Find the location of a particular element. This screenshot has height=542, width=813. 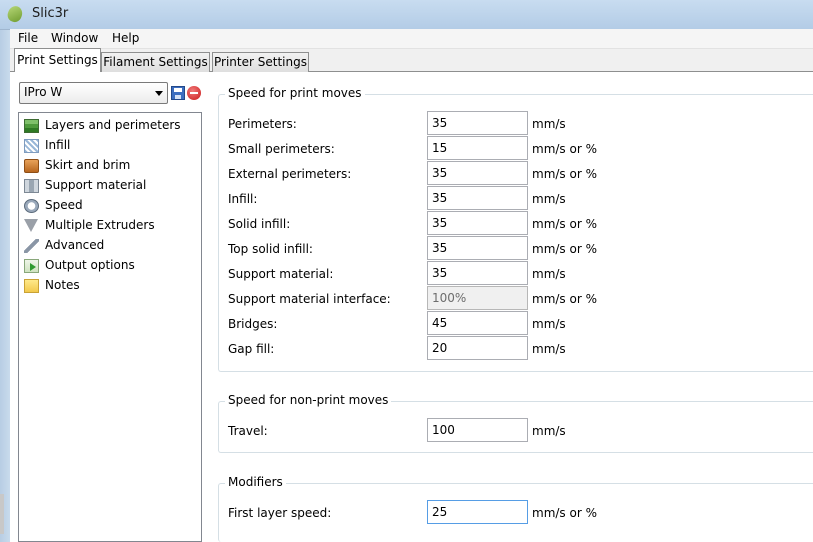

delete-preset-icon is located at coordinates (194, 93).